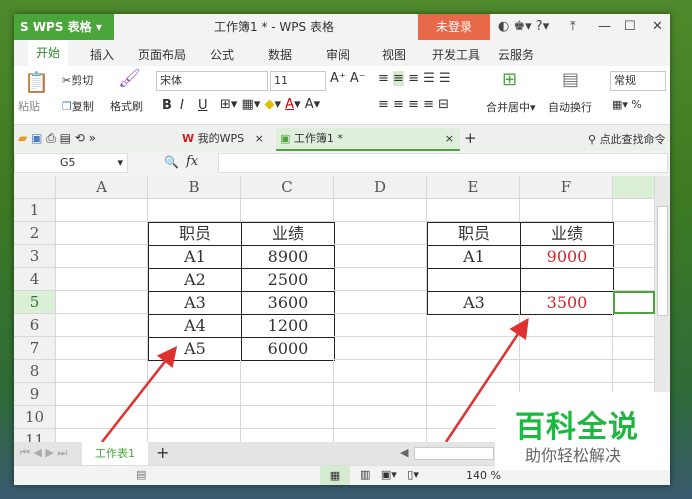 This screenshot has width=692, height=499. What do you see at coordinates (288, 326) in the screenshot?
I see `cell-C6: 1200` at bounding box center [288, 326].